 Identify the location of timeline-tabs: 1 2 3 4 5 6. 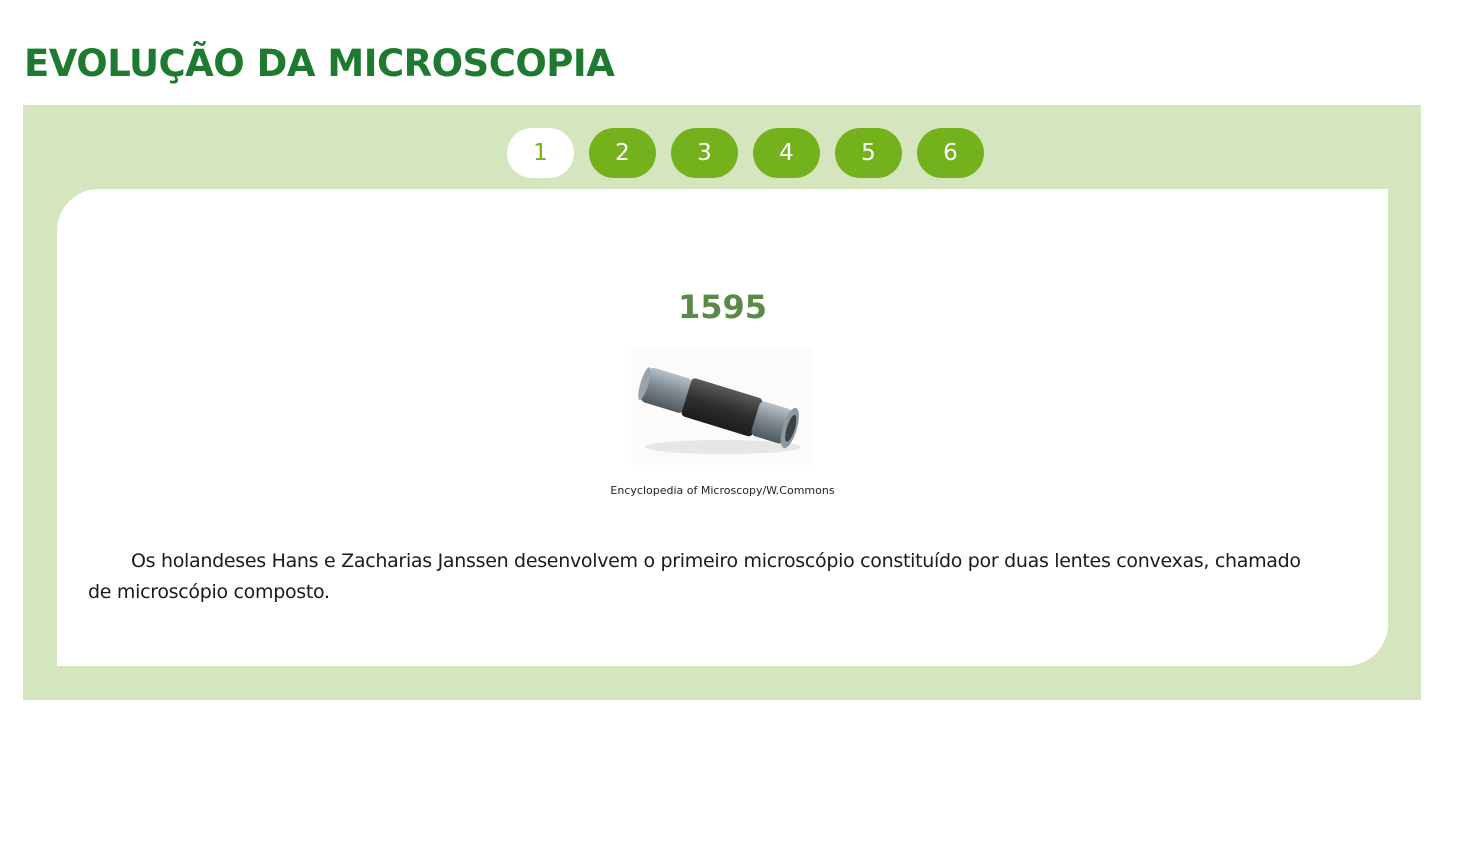
(745, 153).